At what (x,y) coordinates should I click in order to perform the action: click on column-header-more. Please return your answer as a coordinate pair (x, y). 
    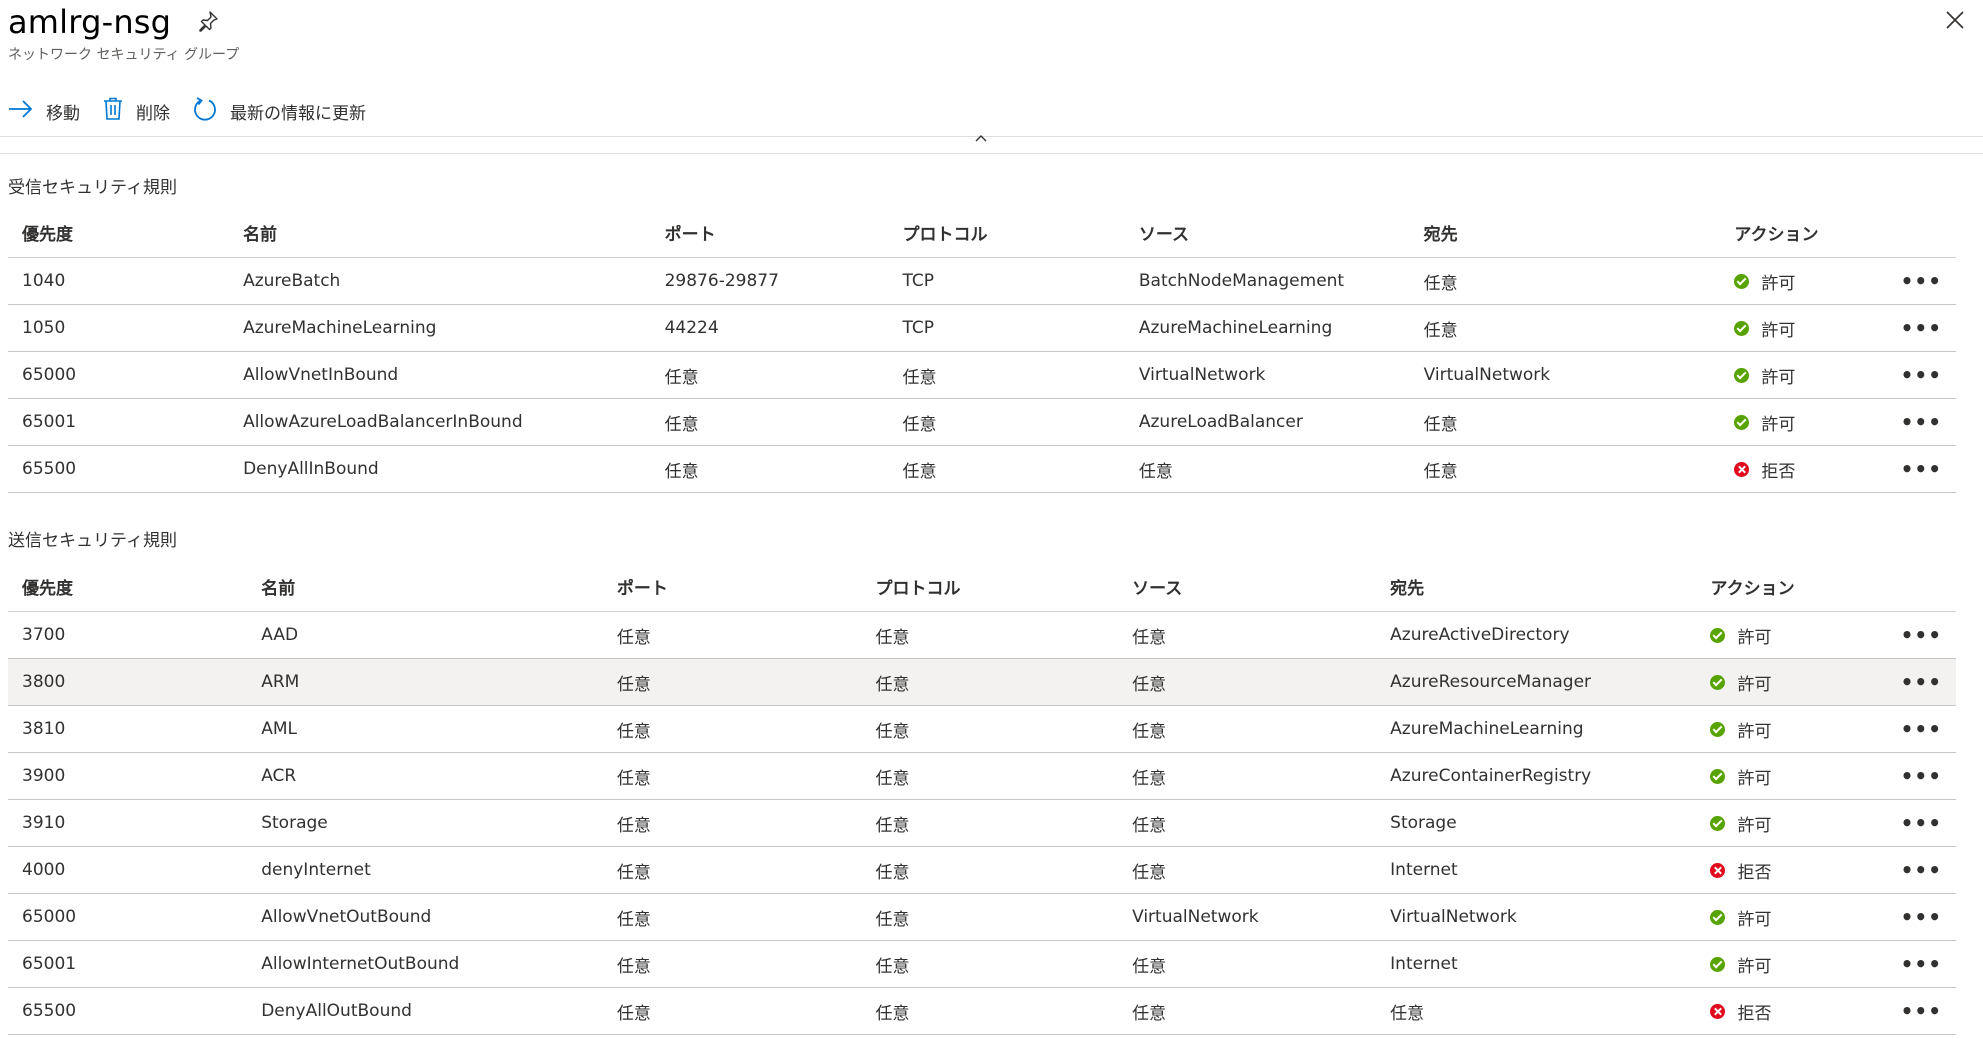
    Looking at the image, I should click on (1921, 232).